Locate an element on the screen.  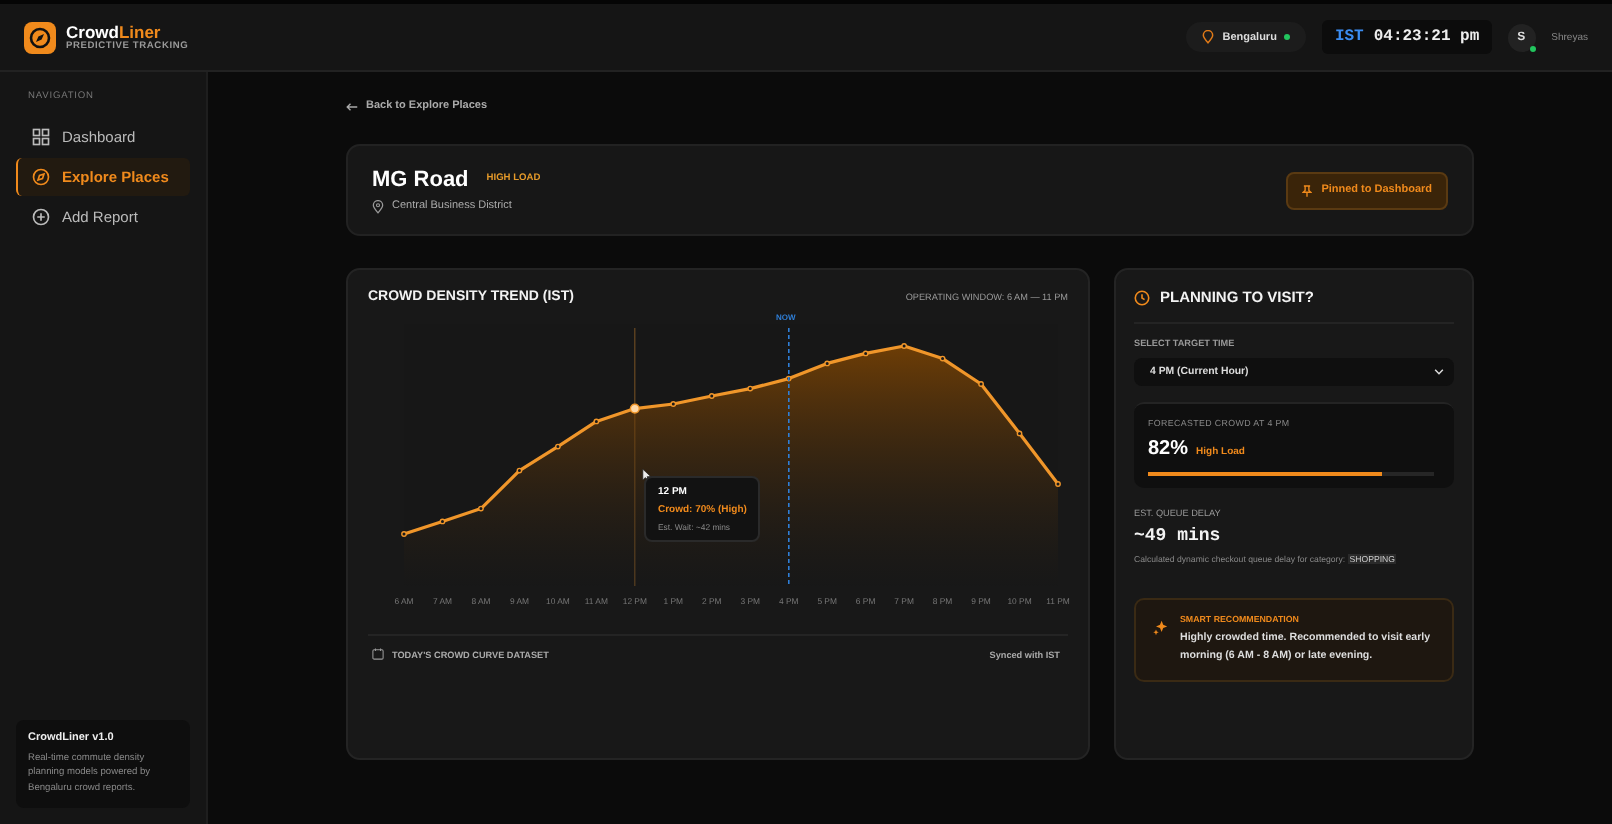
forecast-value: 82% is located at coordinates (1168, 449).